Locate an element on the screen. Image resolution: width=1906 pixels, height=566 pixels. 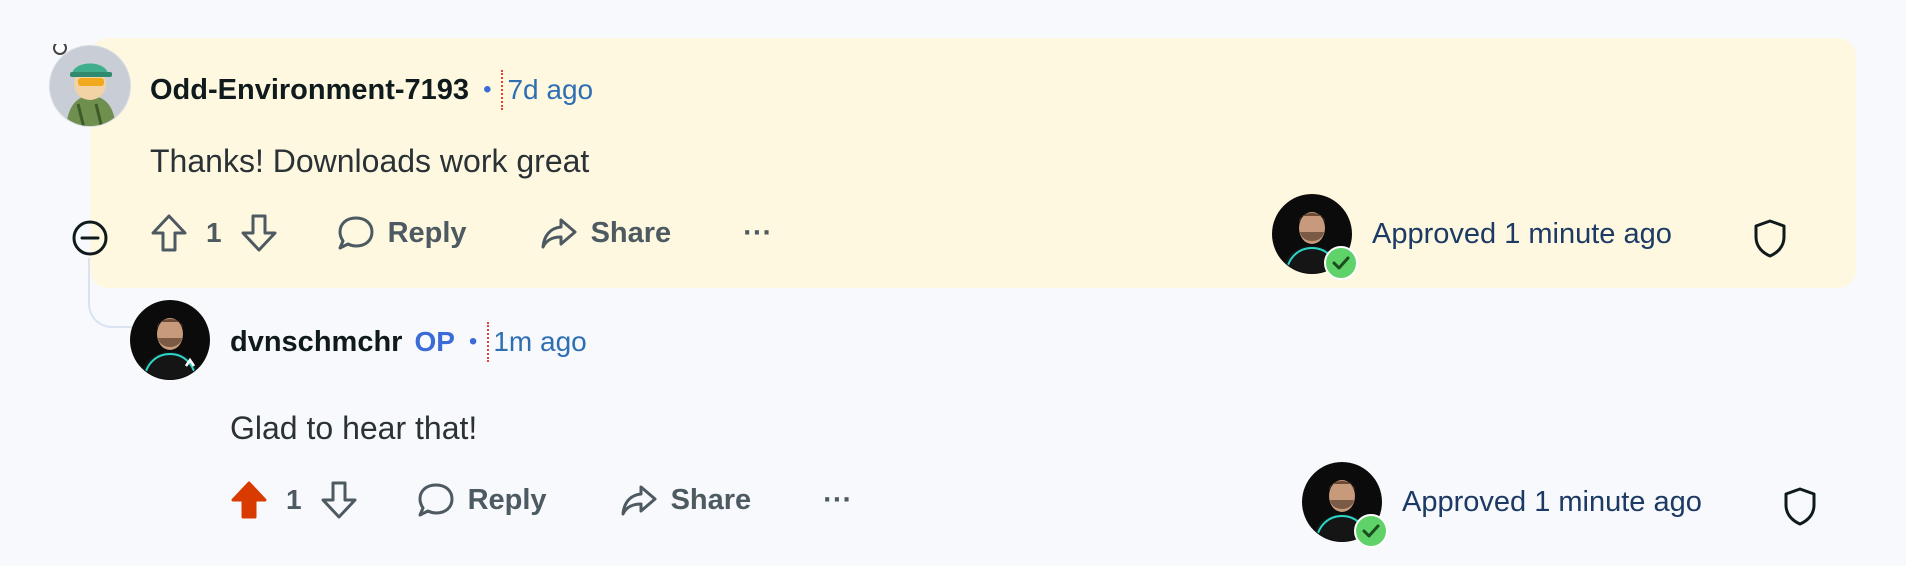
reply-more-options-button: ··· is located at coordinates (837, 500).